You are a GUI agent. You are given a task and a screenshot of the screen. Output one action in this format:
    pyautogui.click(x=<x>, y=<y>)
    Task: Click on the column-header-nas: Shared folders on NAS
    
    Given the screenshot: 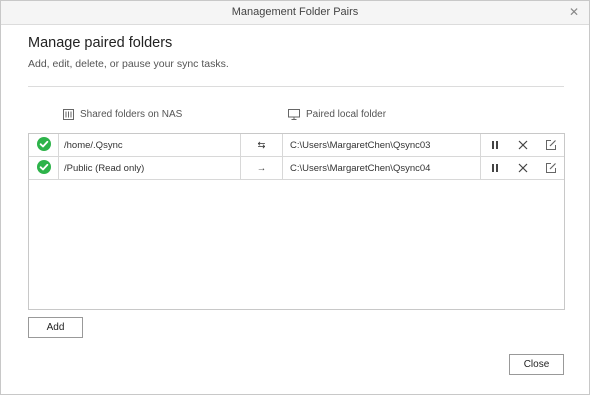 What is the action you would take?
    pyautogui.click(x=122, y=114)
    